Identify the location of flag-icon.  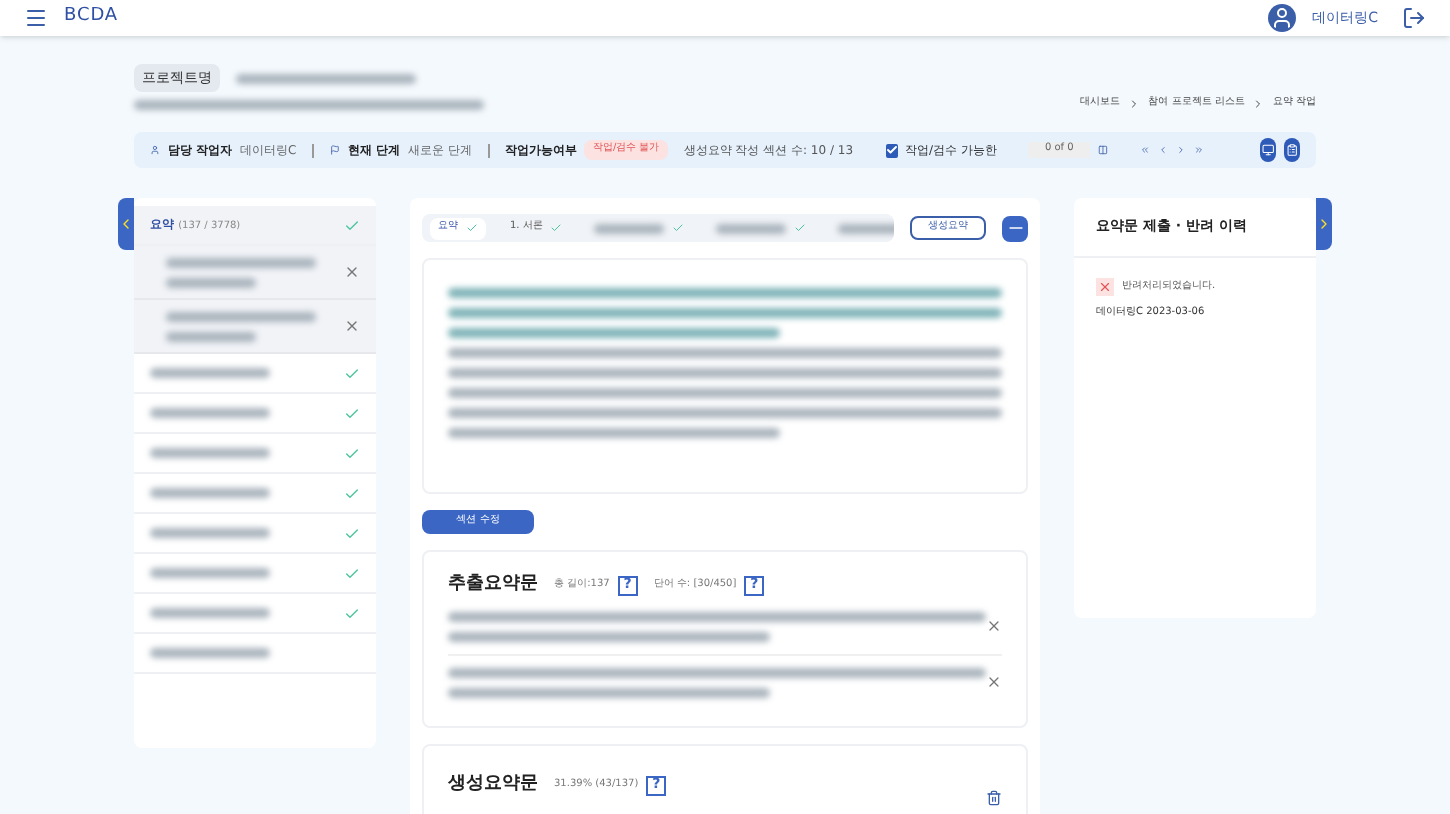
(334, 150).